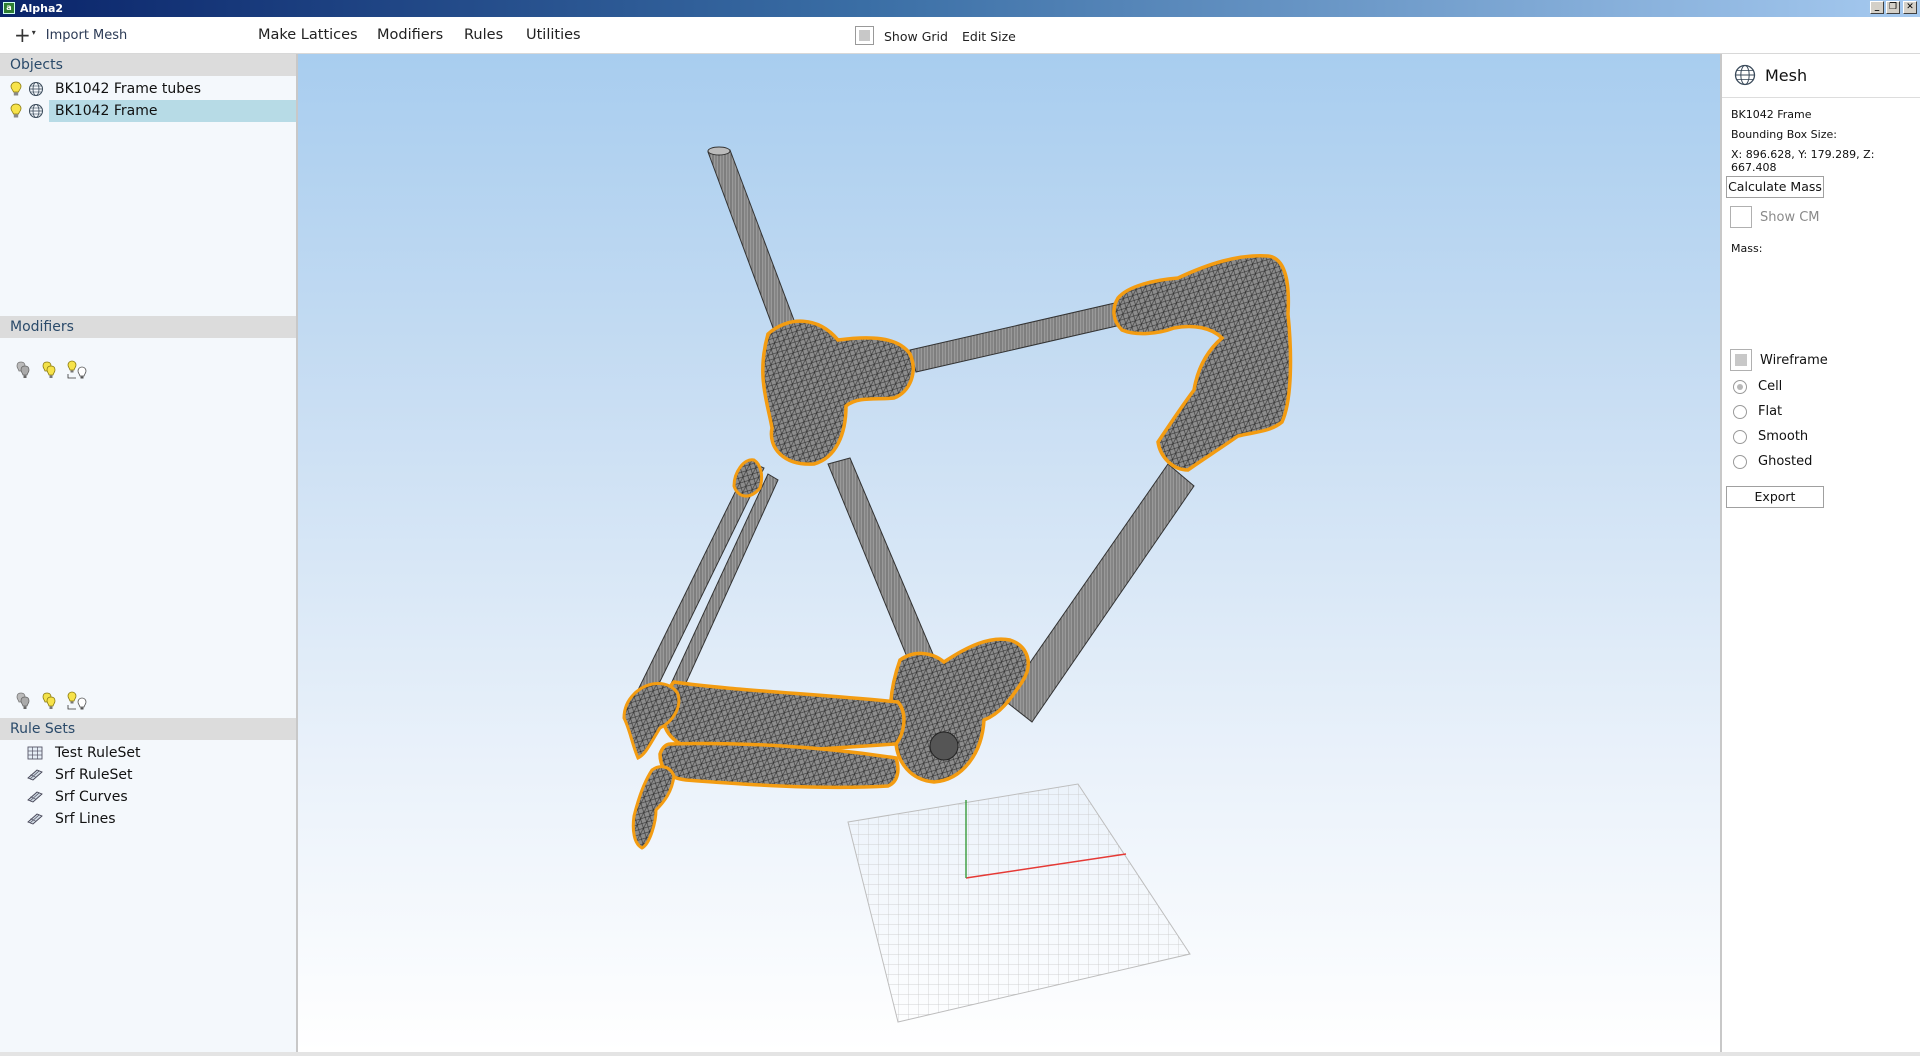 This screenshot has height=1056, width=1920. What do you see at coordinates (33, 32) in the screenshot?
I see `chevron-down-icon: ▾` at bounding box center [33, 32].